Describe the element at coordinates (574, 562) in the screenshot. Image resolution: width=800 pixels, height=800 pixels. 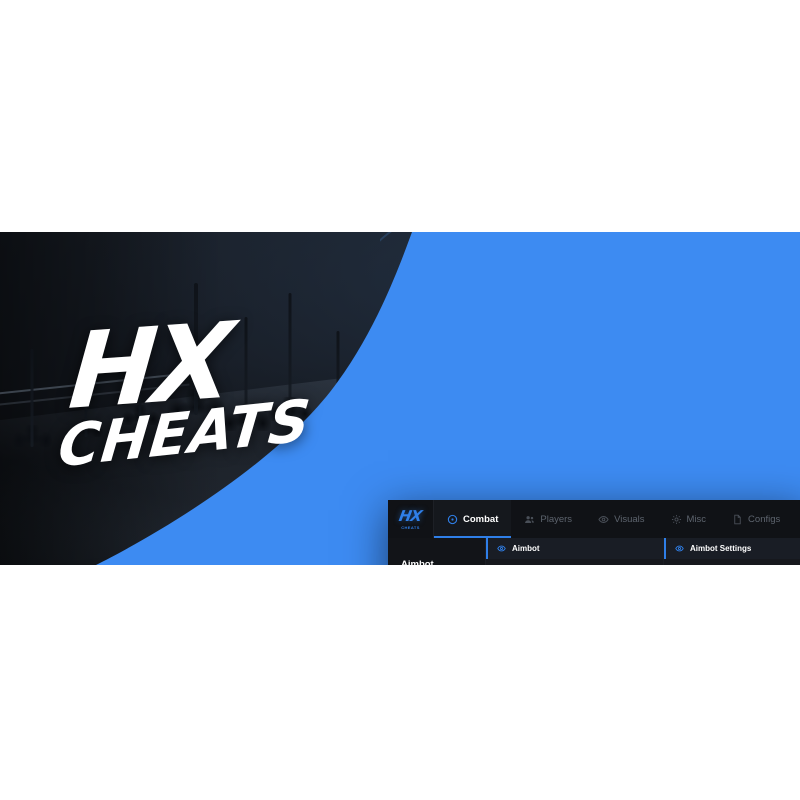
I see `row-enabled: Enabled` at that location.